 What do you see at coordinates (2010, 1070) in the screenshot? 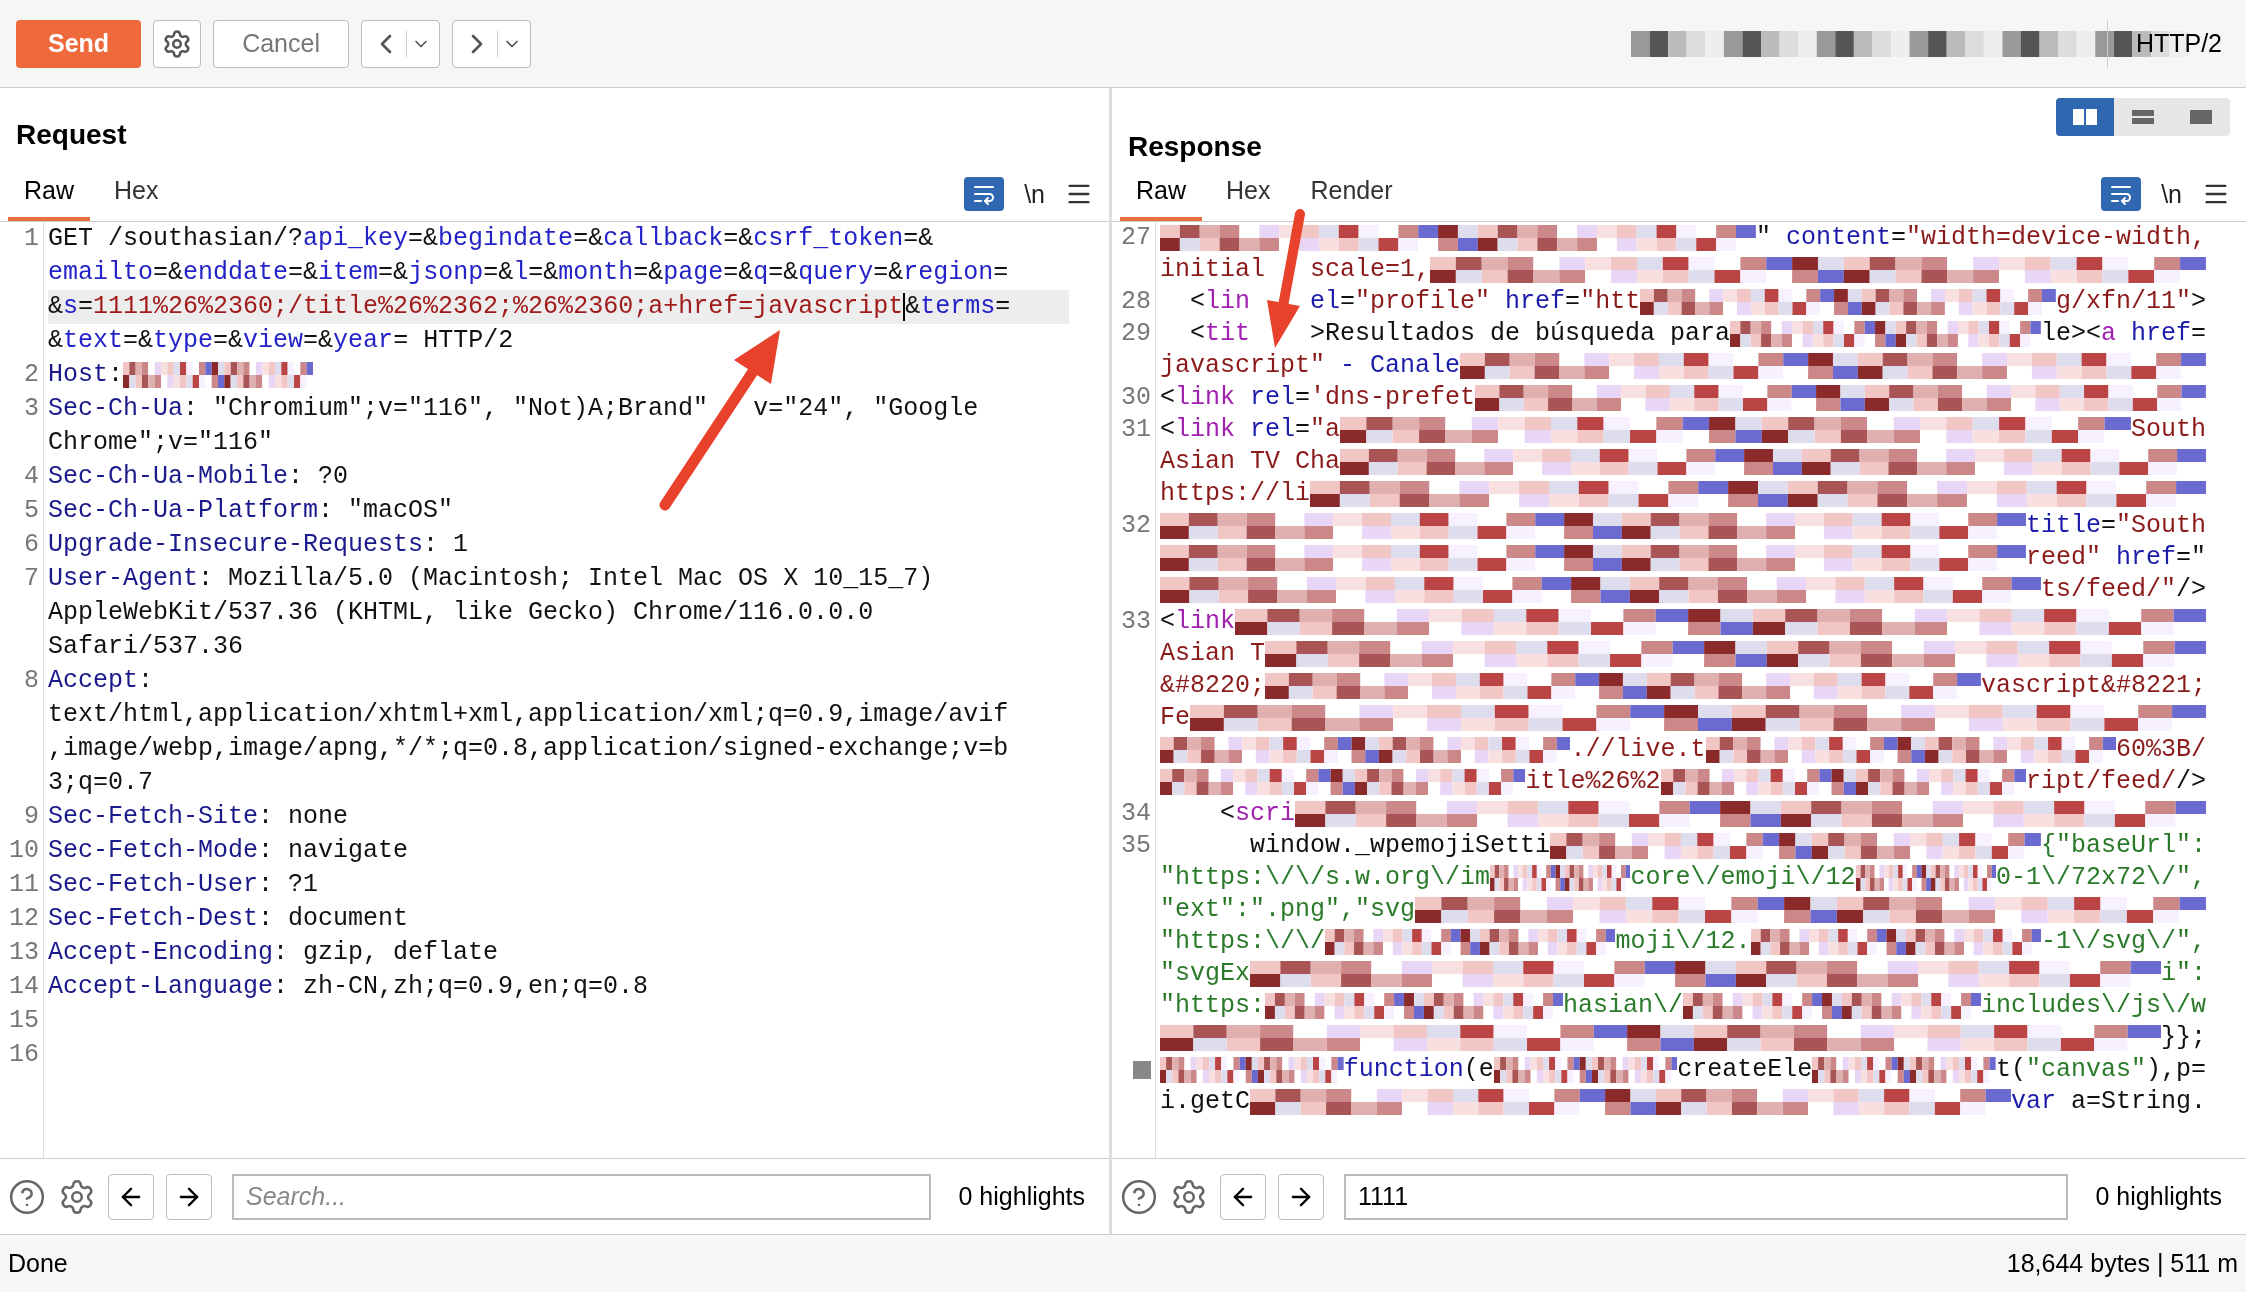
I see `code-text: t(` at bounding box center [2010, 1070].